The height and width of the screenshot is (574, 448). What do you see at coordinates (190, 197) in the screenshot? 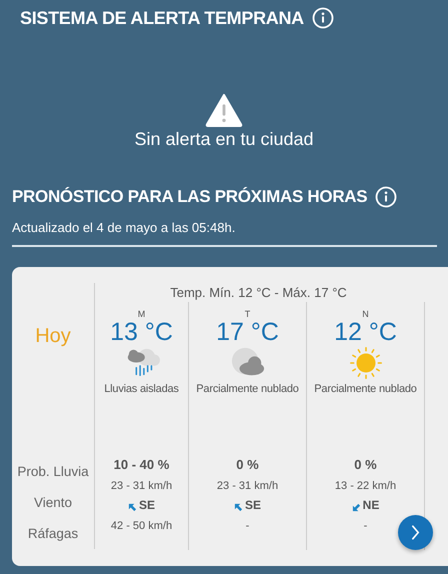
I see `section-title: PRONÓSTICO PARA LAS PRÓXIMAS HORAS` at bounding box center [190, 197].